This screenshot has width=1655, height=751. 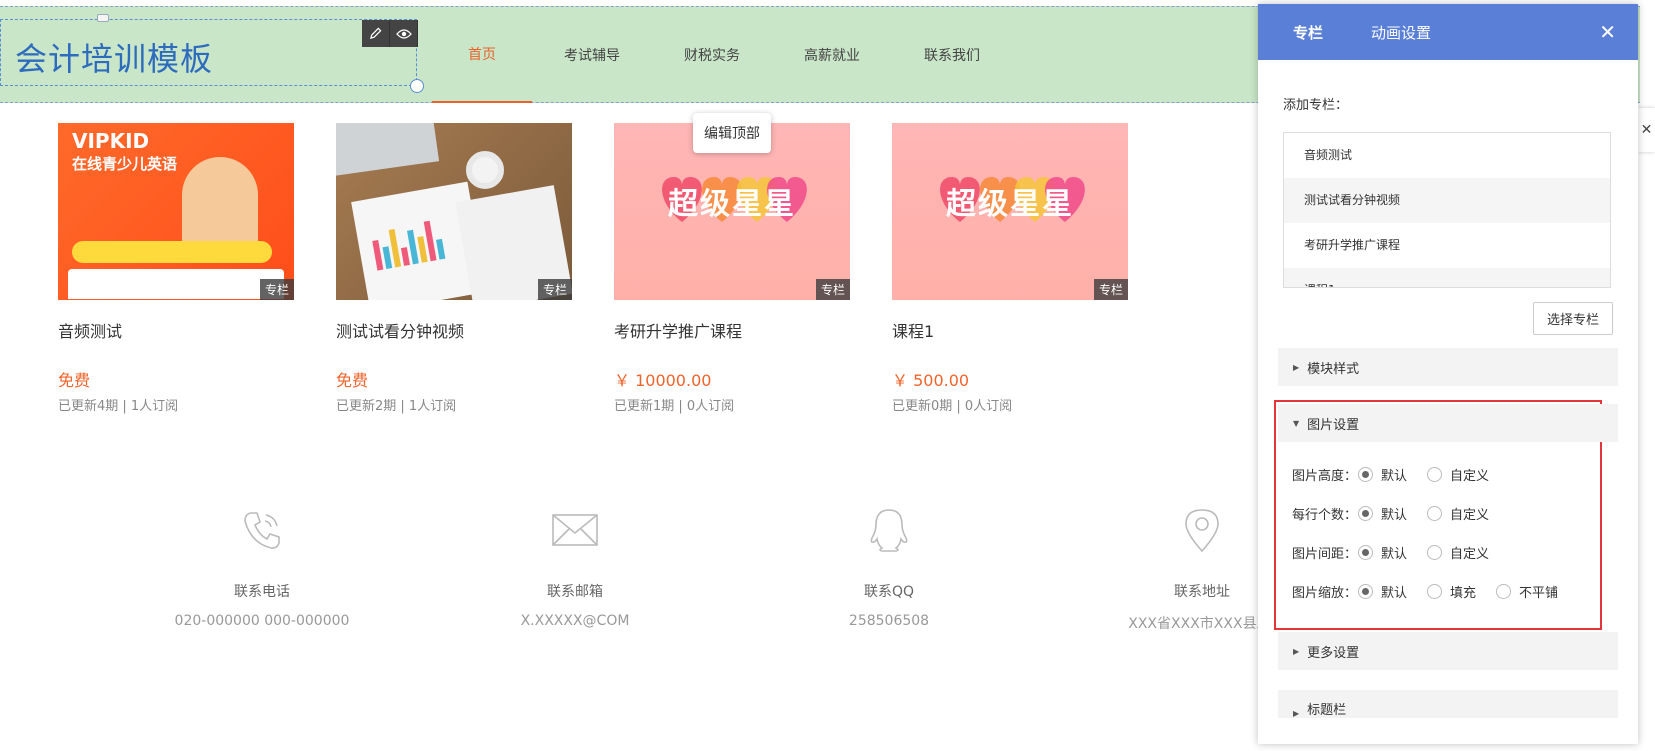 What do you see at coordinates (1447, 277) in the screenshot?
I see `list-item: 课程1` at bounding box center [1447, 277].